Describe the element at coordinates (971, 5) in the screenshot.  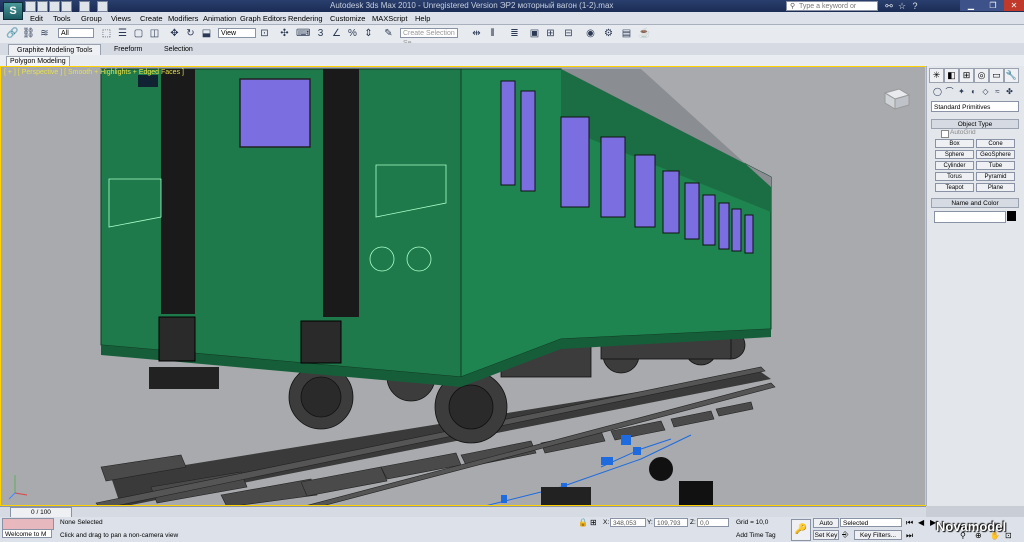
I see `minimize-button: ▁` at that location.